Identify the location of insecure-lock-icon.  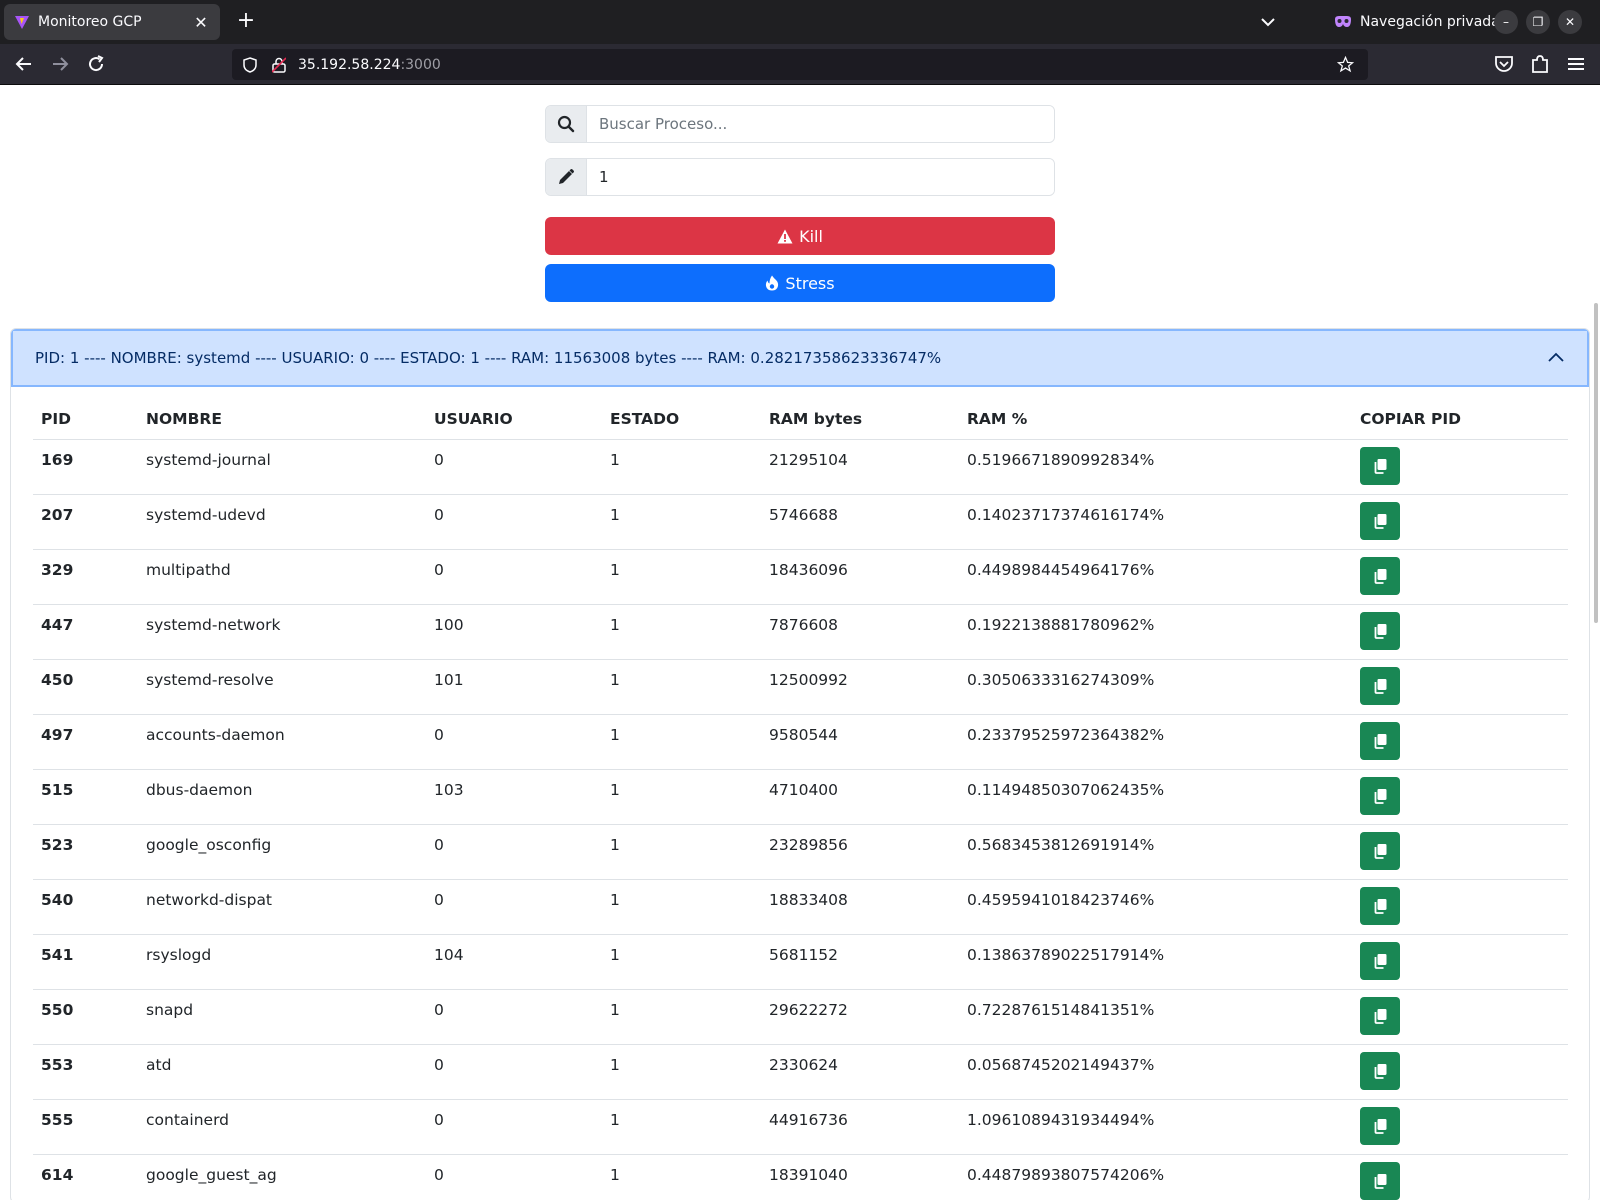
(279, 64).